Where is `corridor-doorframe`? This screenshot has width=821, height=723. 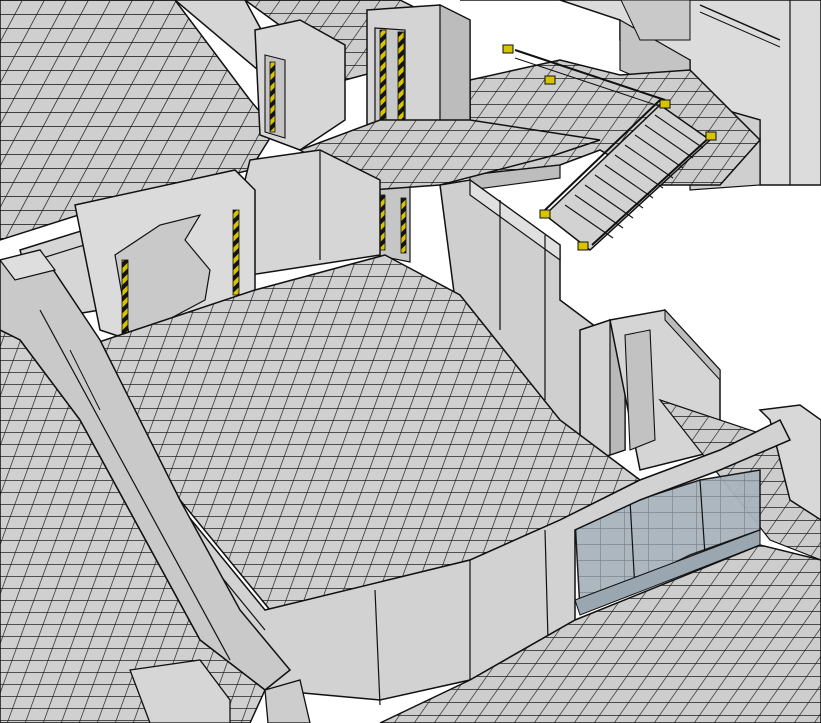 corridor-doorframe is located at coordinates (300, 85).